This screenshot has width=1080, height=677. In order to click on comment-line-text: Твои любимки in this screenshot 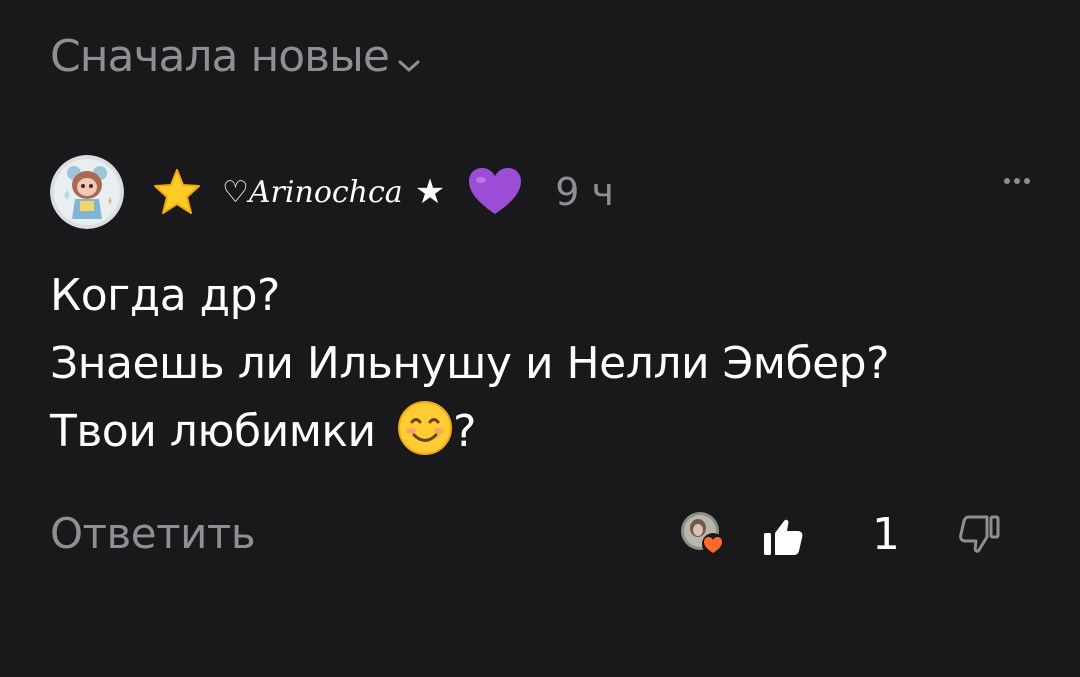, I will do `click(213, 431)`.